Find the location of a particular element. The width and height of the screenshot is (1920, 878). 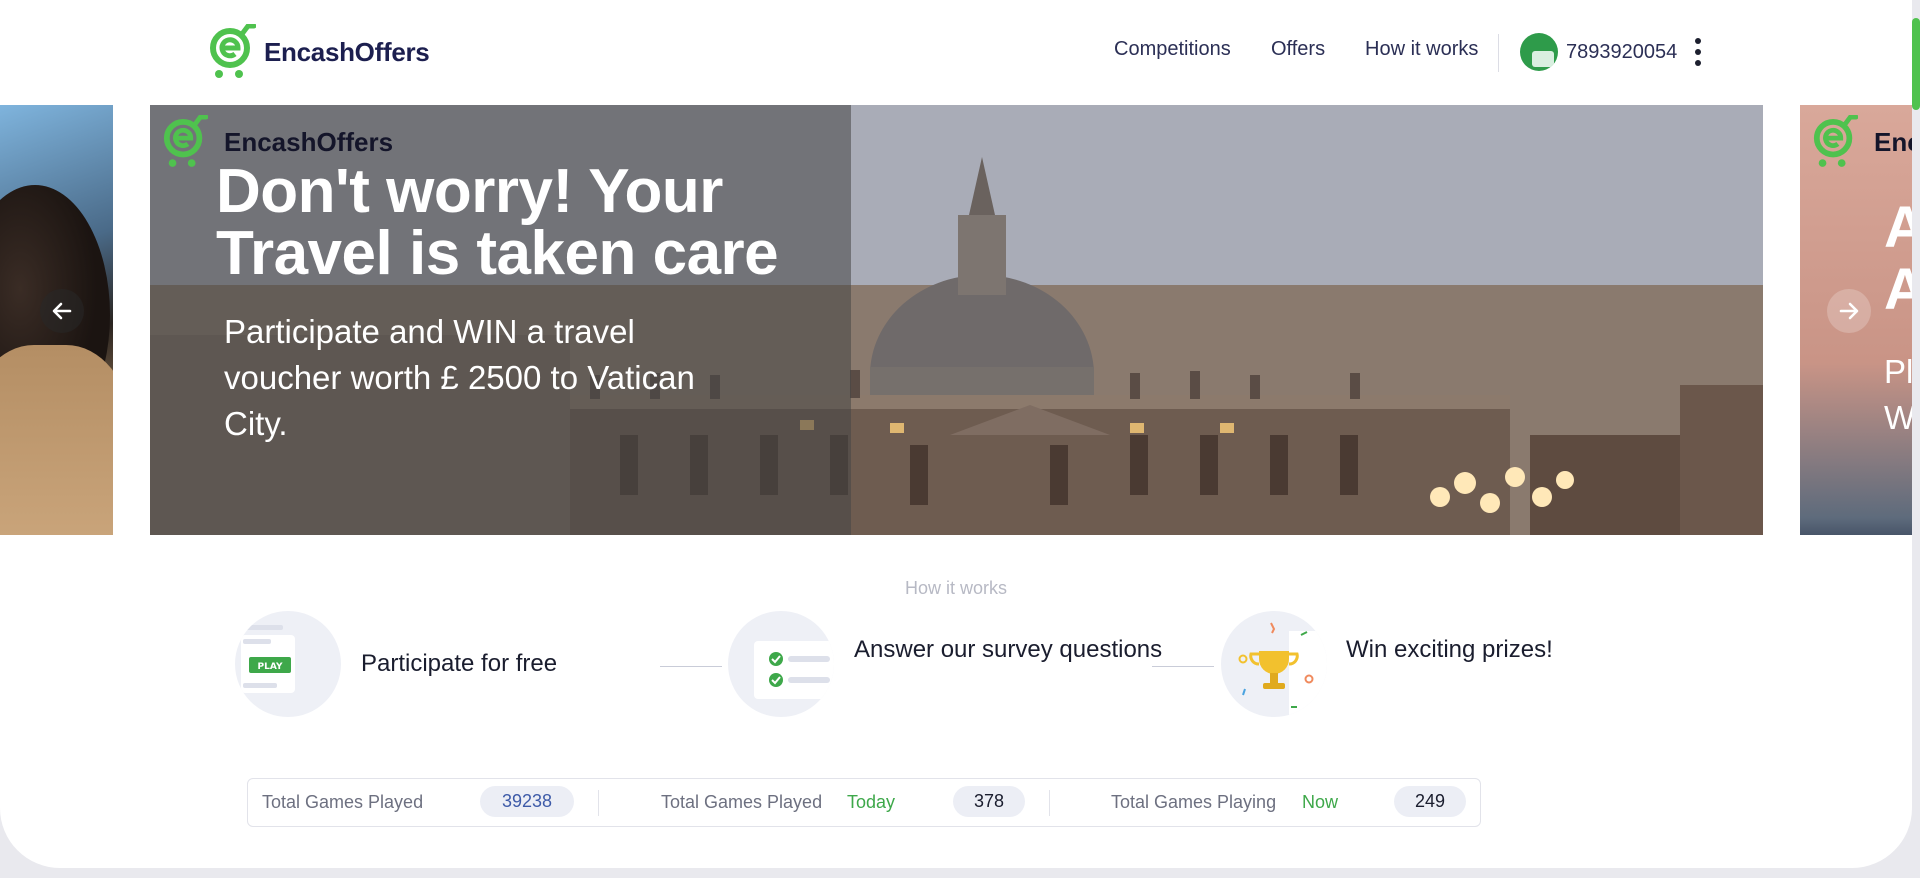

stat-playing-now-label: Total Games Playing is located at coordinates (1194, 802).